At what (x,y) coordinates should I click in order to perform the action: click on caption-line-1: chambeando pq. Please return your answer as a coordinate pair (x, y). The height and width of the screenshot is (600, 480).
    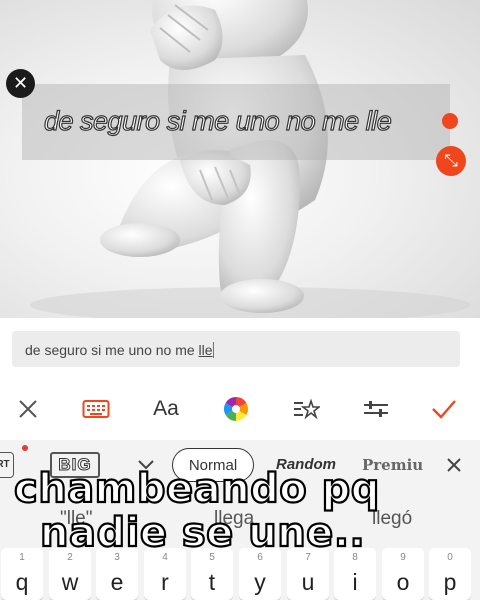
    Looking at the image, I should click on (197, 489).